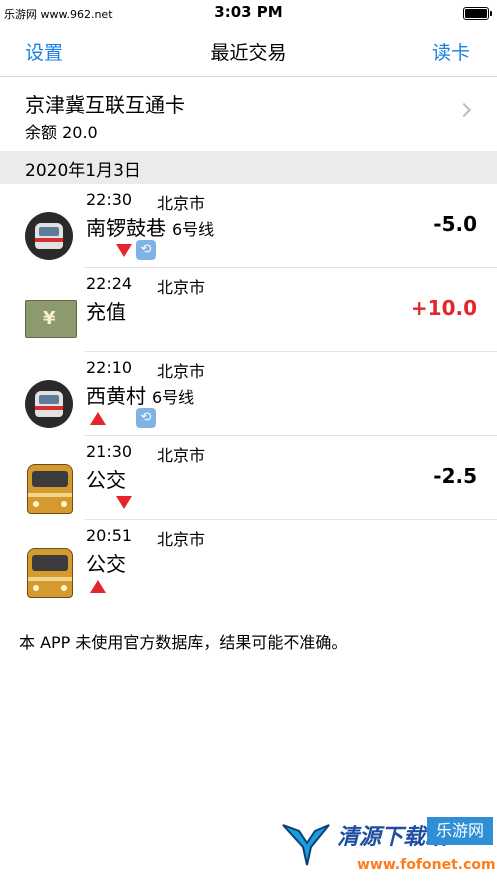 This screenshot has height=883, width=497. I want to click on transaction-row: 22:30 北京市 南锣鼓巷 6号线 -5.0 ⟲, so click(248, 226).